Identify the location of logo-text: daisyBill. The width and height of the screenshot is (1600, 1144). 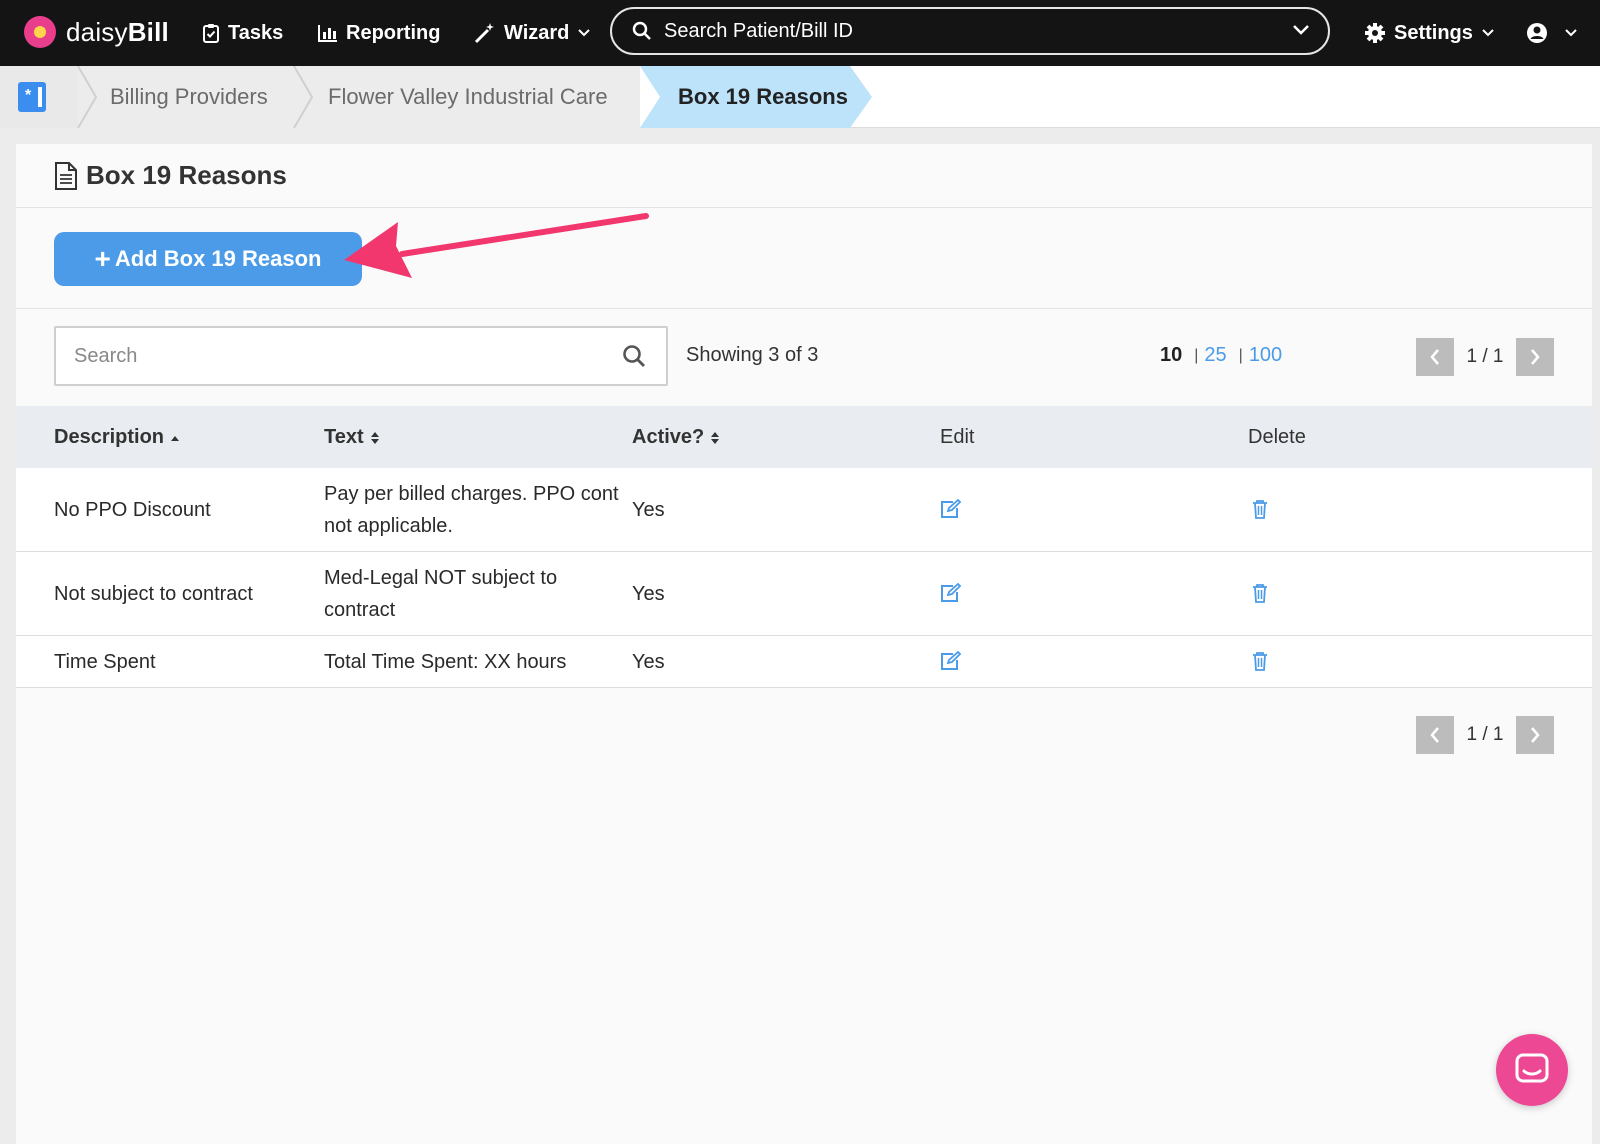
(117, 31).